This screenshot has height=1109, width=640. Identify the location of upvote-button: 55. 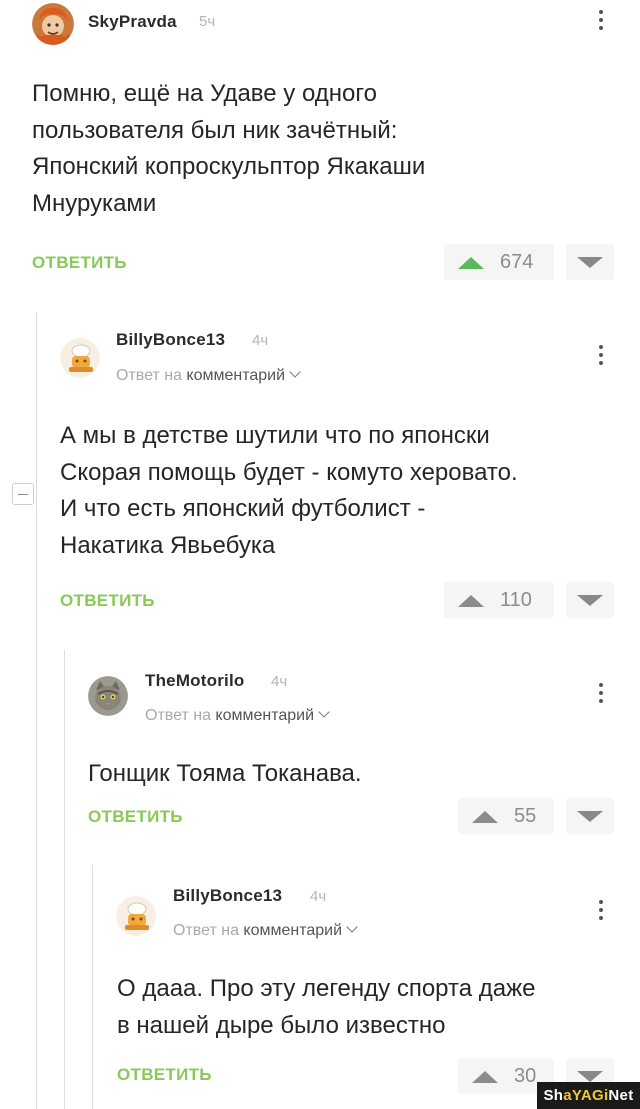
(506, 816).